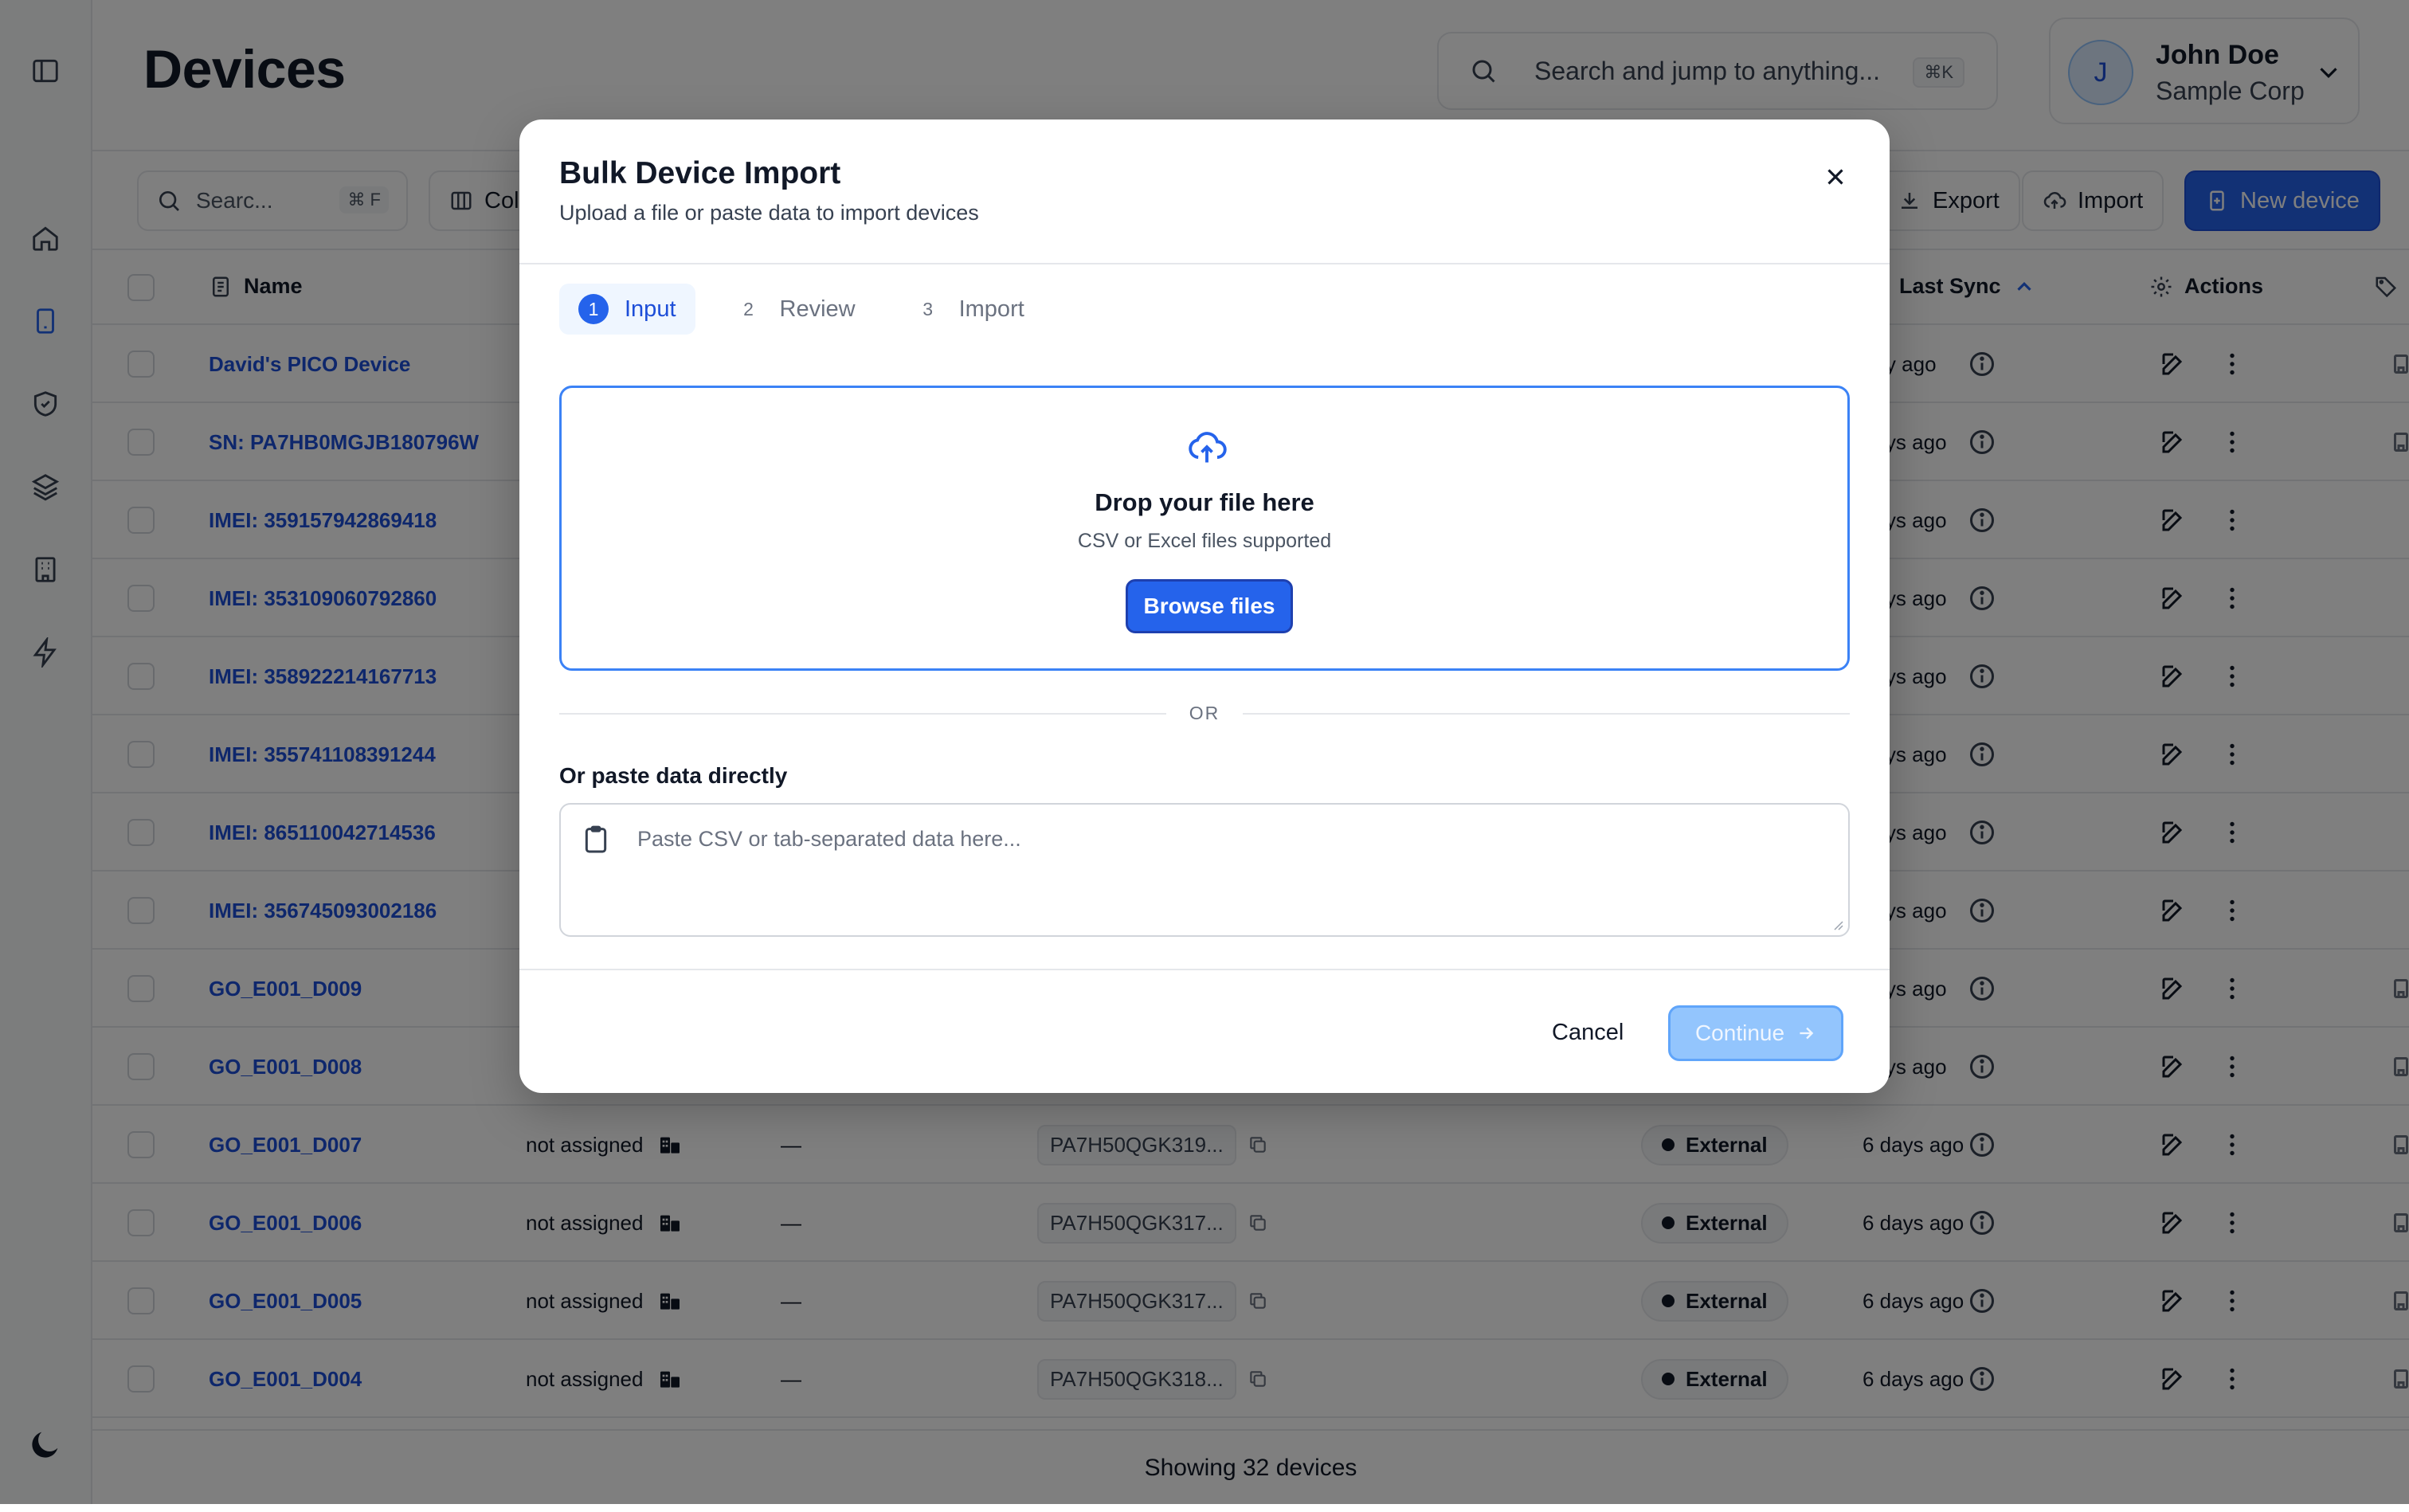  I want to click on step-label: Review, so click(817, 309).